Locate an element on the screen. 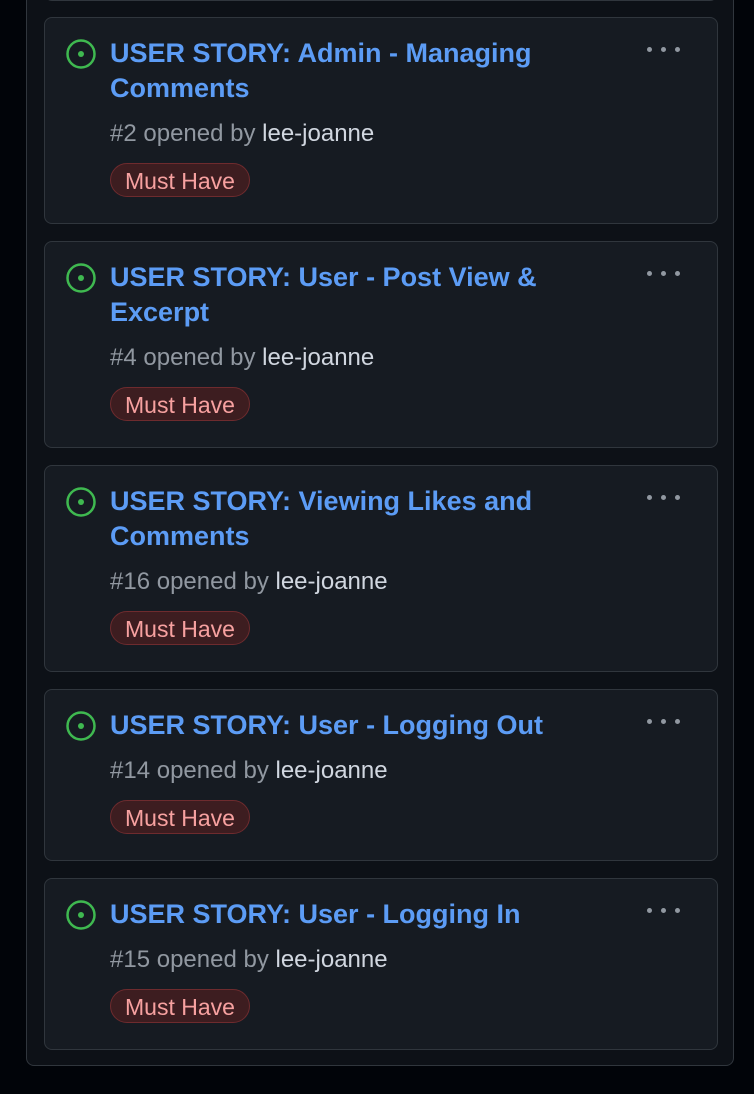 The height and width of the screenshot is (1094, 754). issue-number: #15 is located at coordinates (130, 959).